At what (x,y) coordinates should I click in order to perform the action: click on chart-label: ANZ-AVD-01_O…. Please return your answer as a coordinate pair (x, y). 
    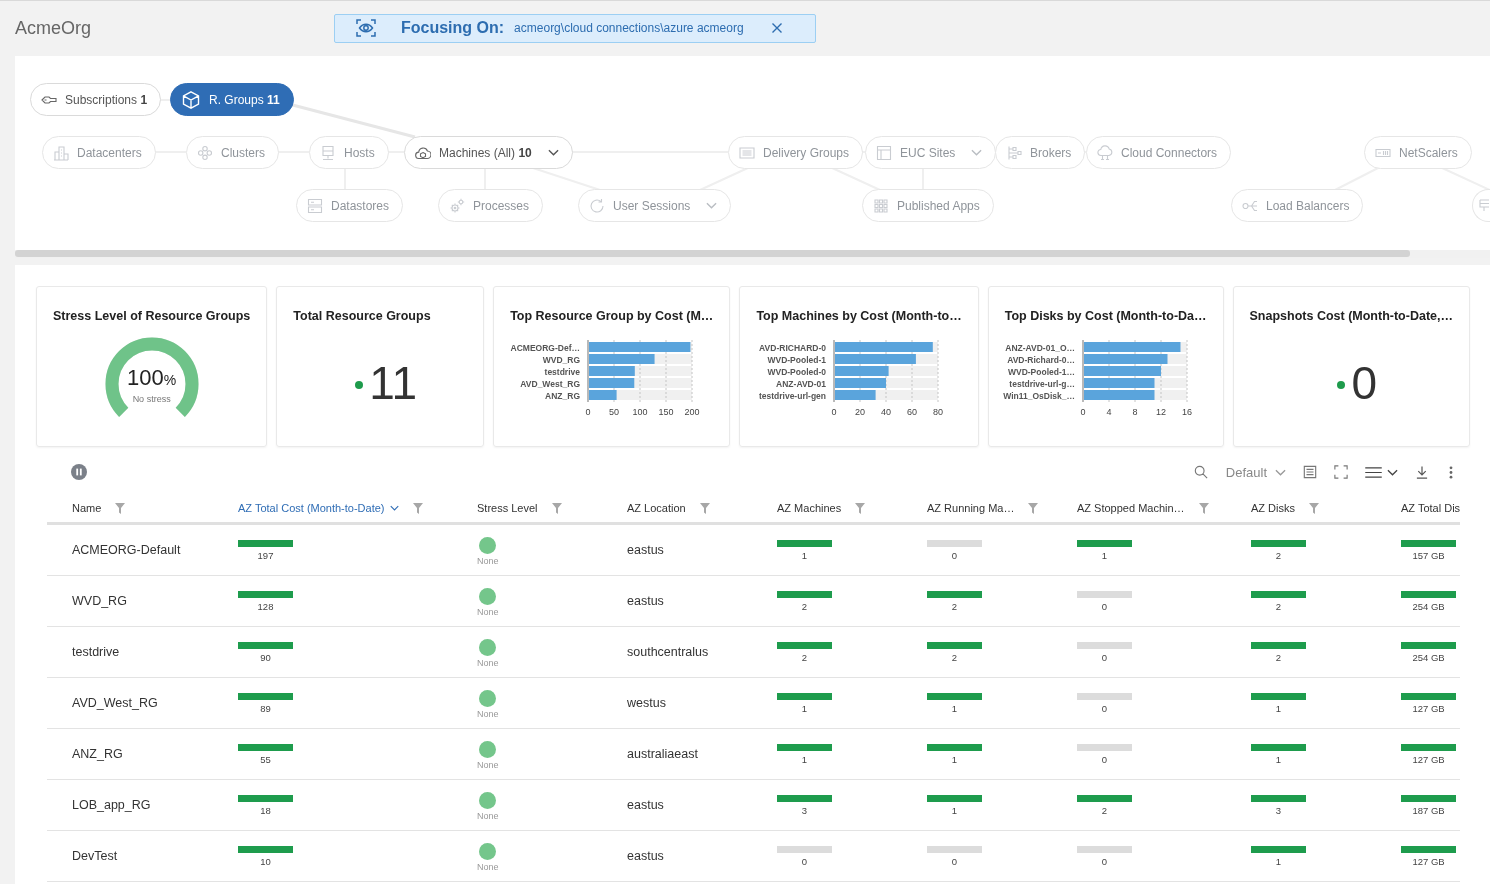
    Looking at the image, I should click on (1039, 347).